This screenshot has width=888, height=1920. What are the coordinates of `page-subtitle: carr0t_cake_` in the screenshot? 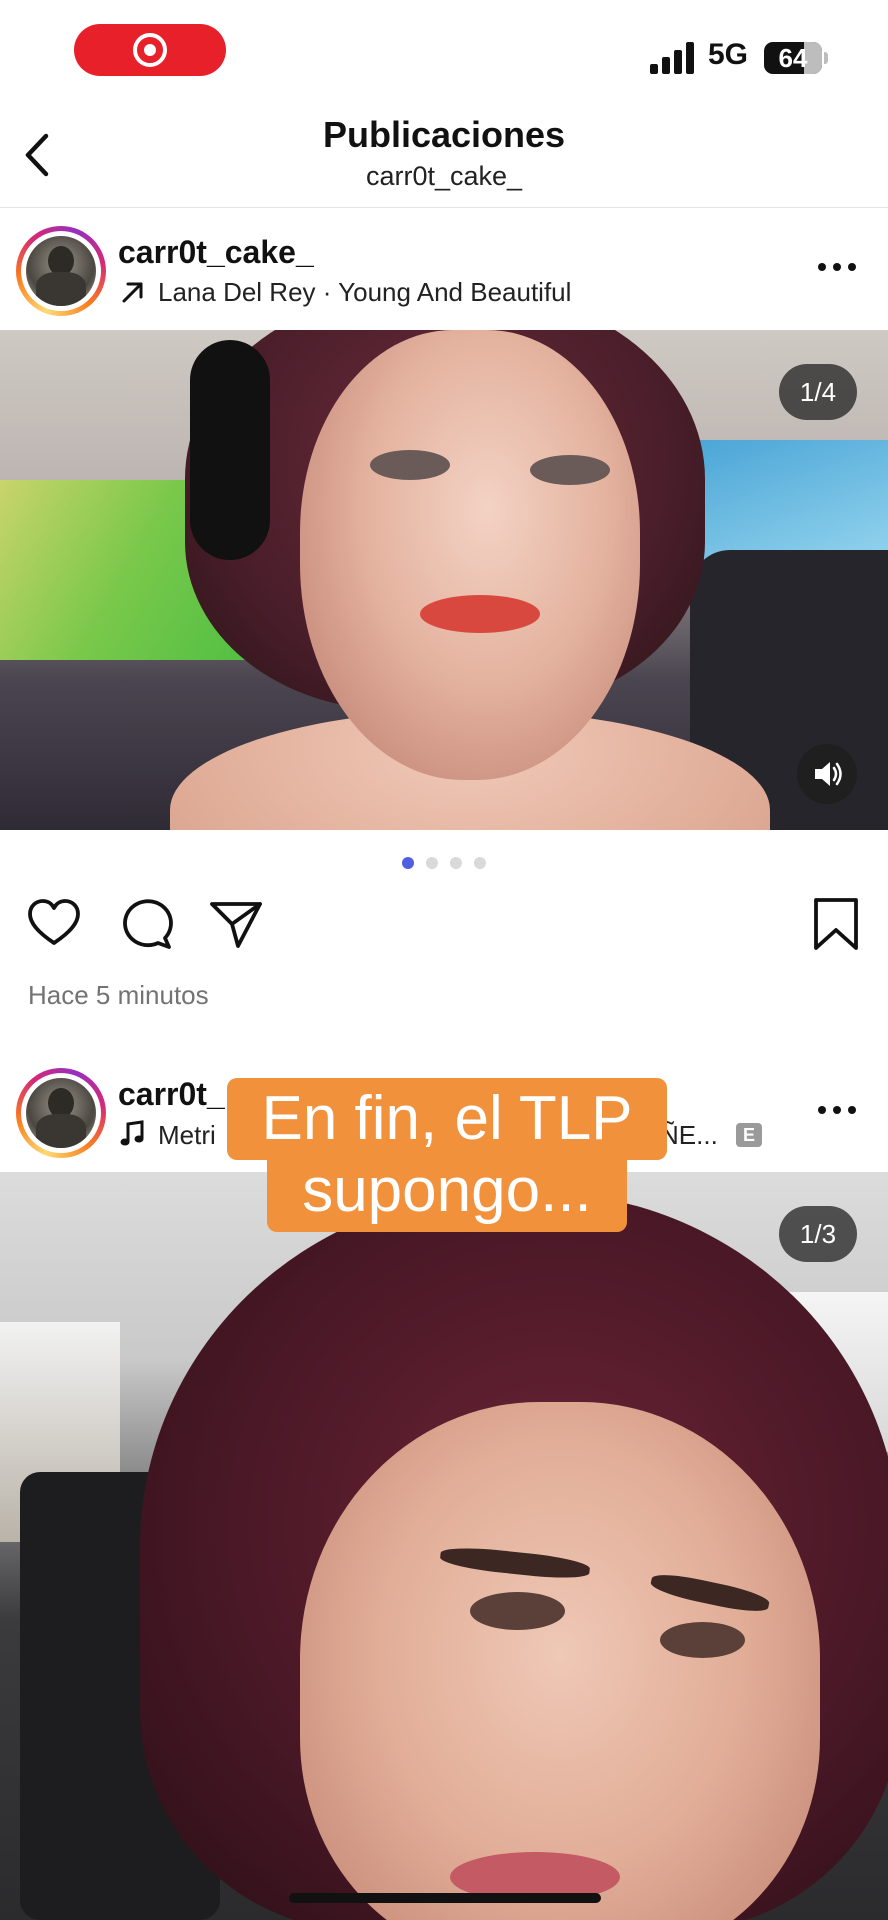 It's located at (444, 176).